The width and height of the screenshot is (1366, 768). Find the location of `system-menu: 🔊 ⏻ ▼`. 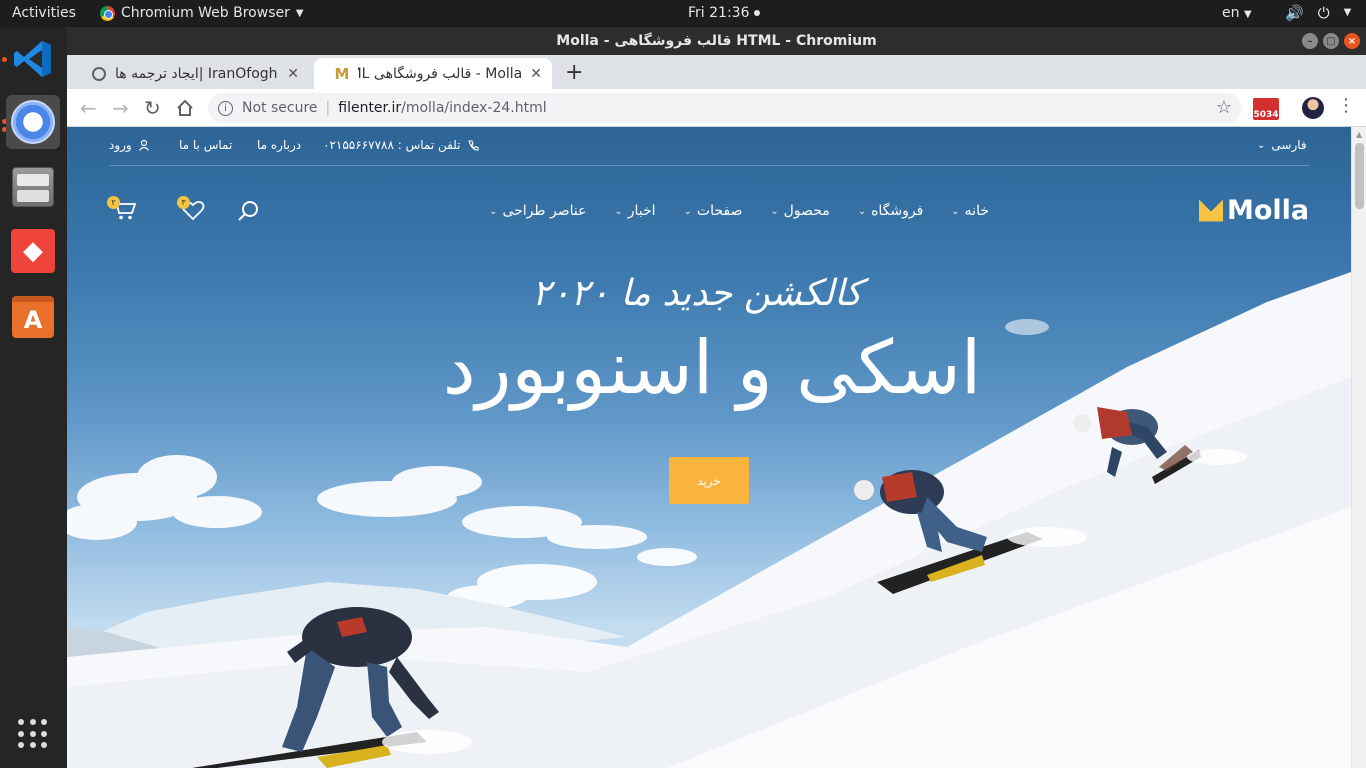

system-menu: 🔊 ⏻ ▼ is located at coordinates (1318, 13).